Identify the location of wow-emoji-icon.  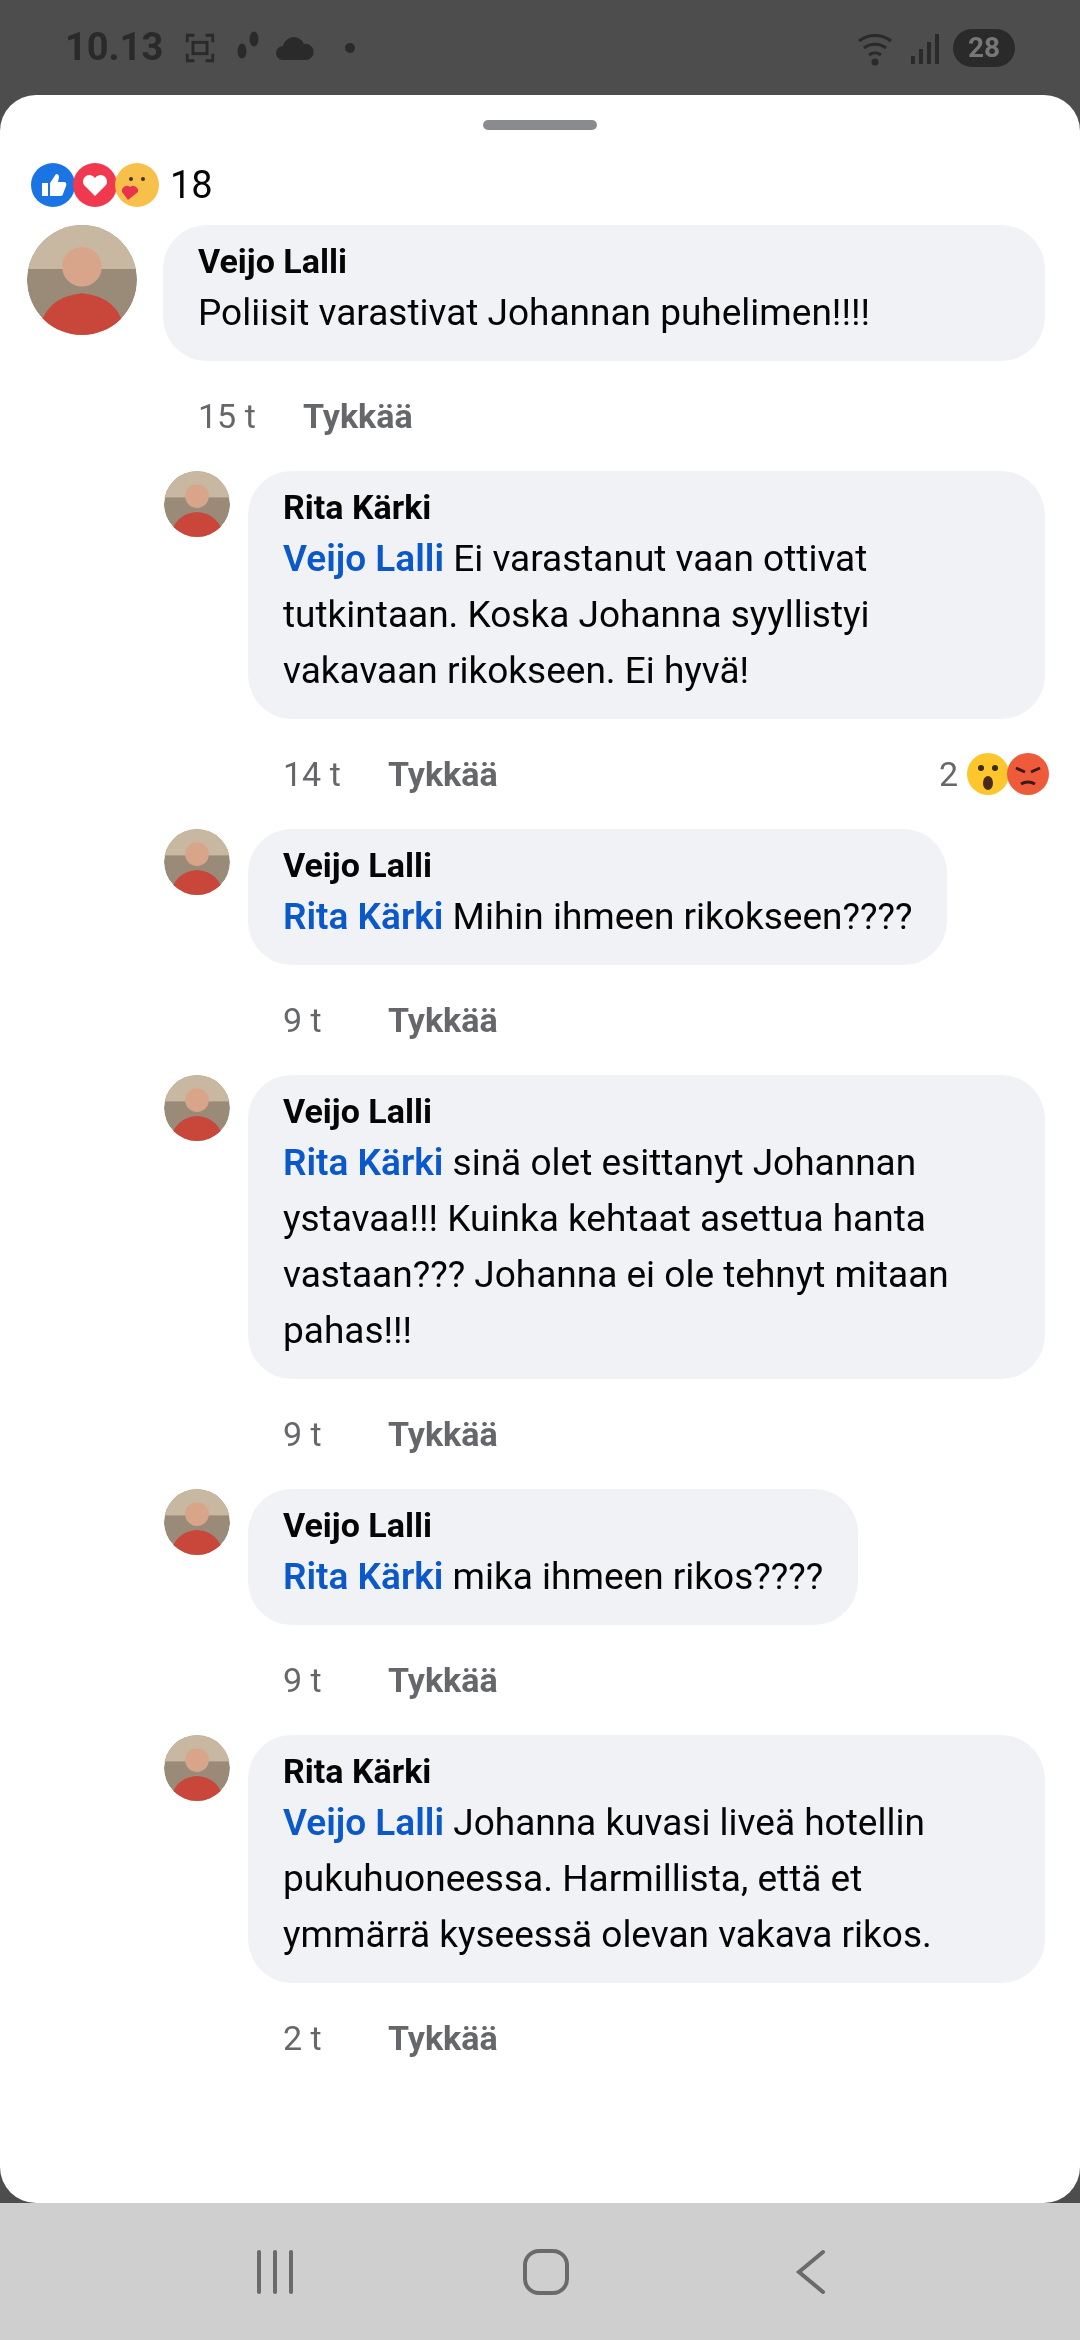
(988, 774).